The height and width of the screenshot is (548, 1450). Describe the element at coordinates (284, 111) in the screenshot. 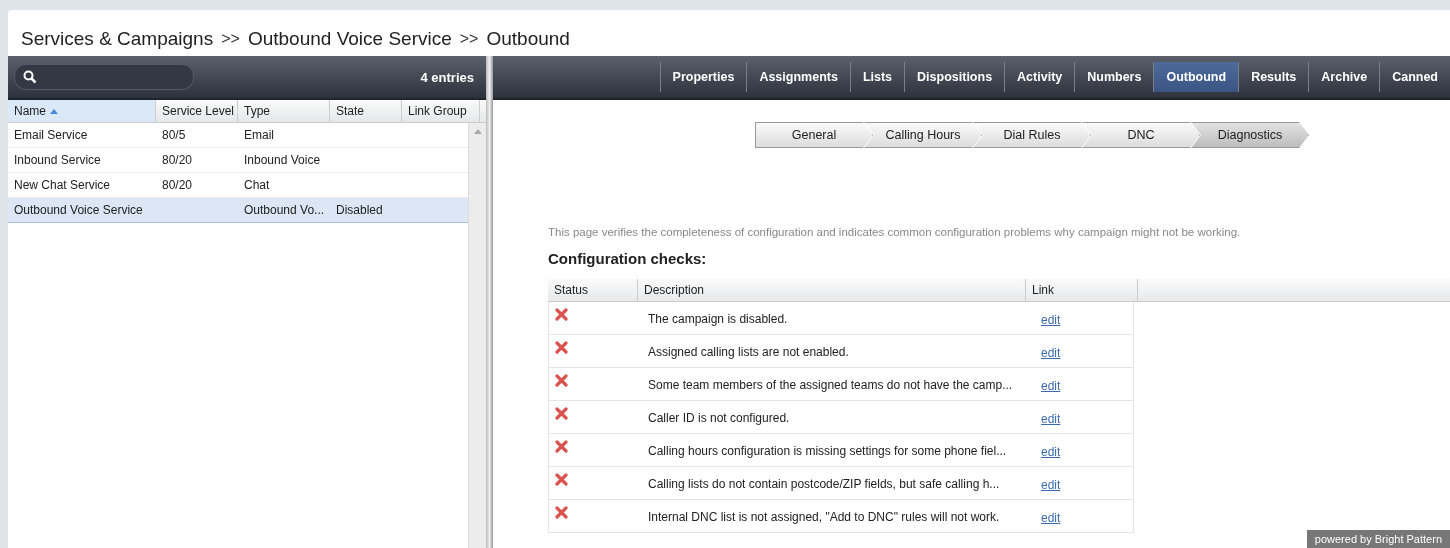

I see `column-header: Type` at that location.